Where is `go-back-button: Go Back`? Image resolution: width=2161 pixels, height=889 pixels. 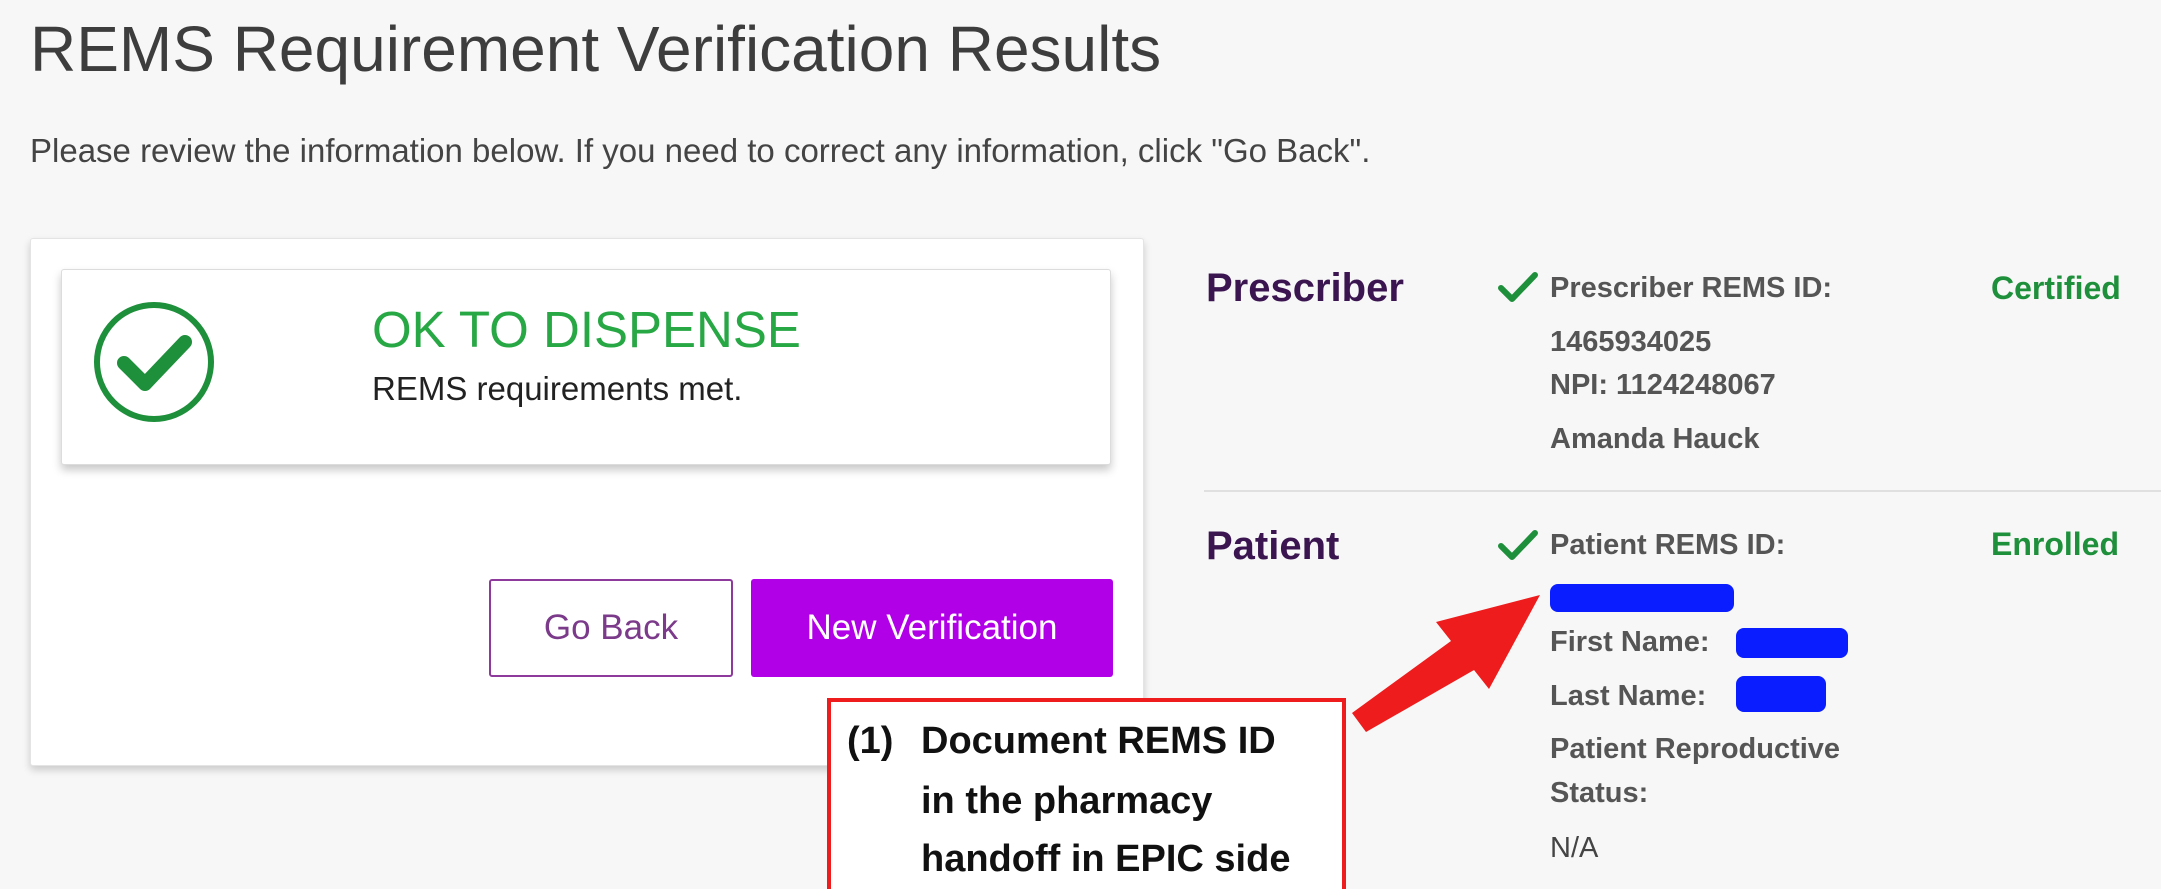
go-back-button: Go Back is located at coordinates (611, 628).